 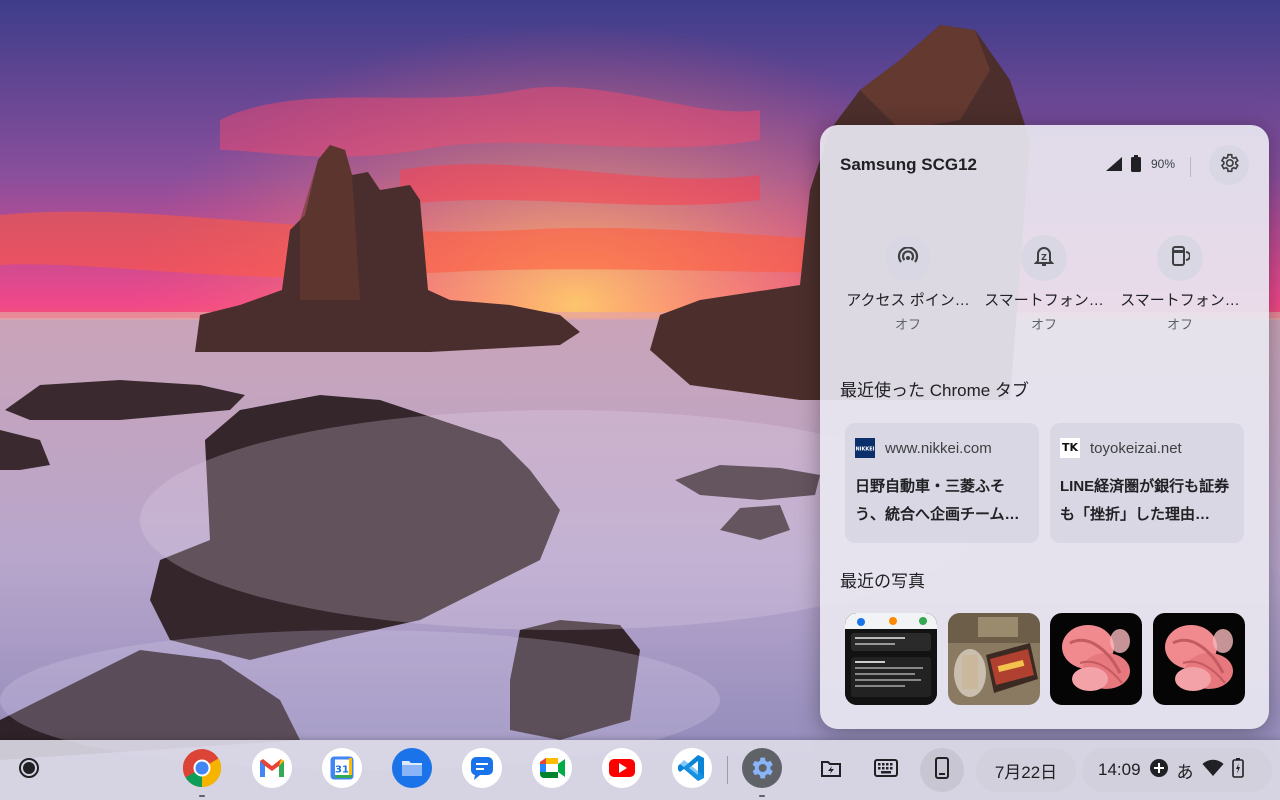 What do you see at coordinates (1114, 164) in the screenshot?
I see `signal-icon` at bounding box center [1114, 164].